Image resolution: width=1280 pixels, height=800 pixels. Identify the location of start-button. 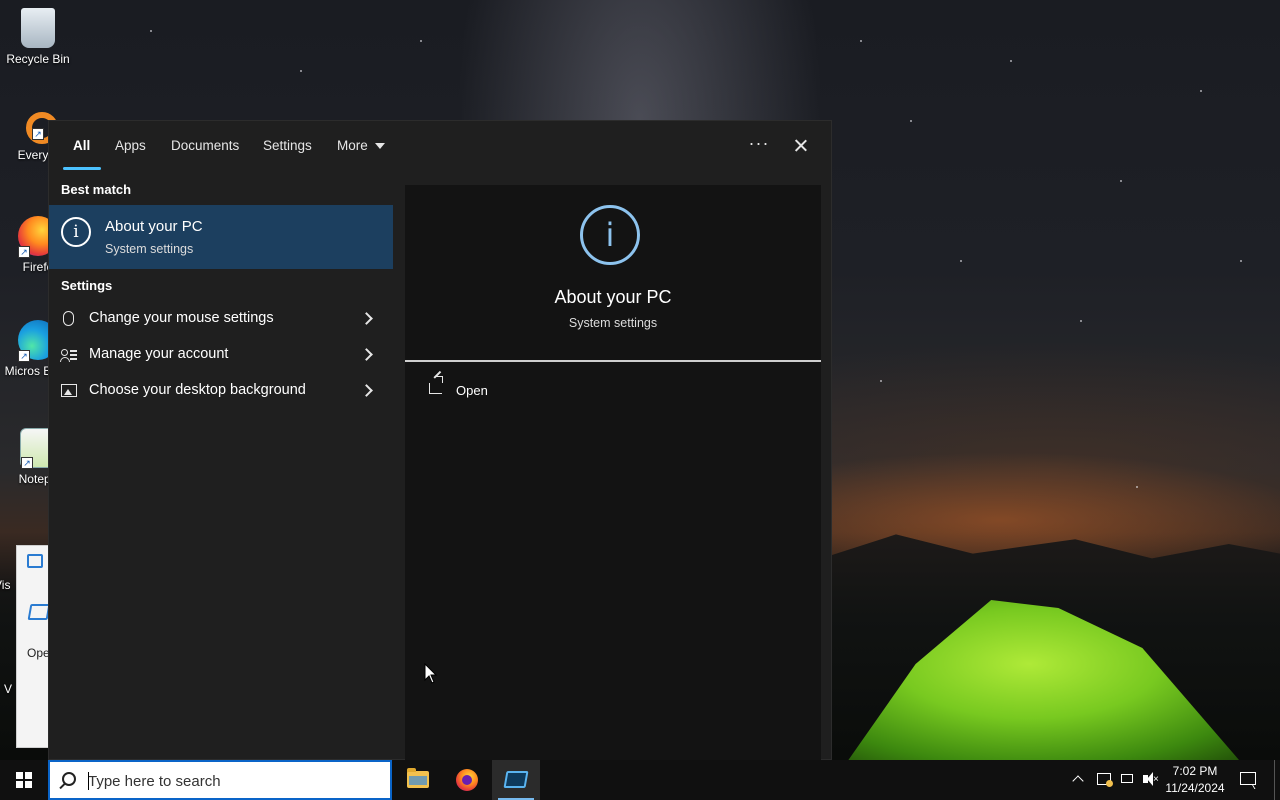
(24, 780).